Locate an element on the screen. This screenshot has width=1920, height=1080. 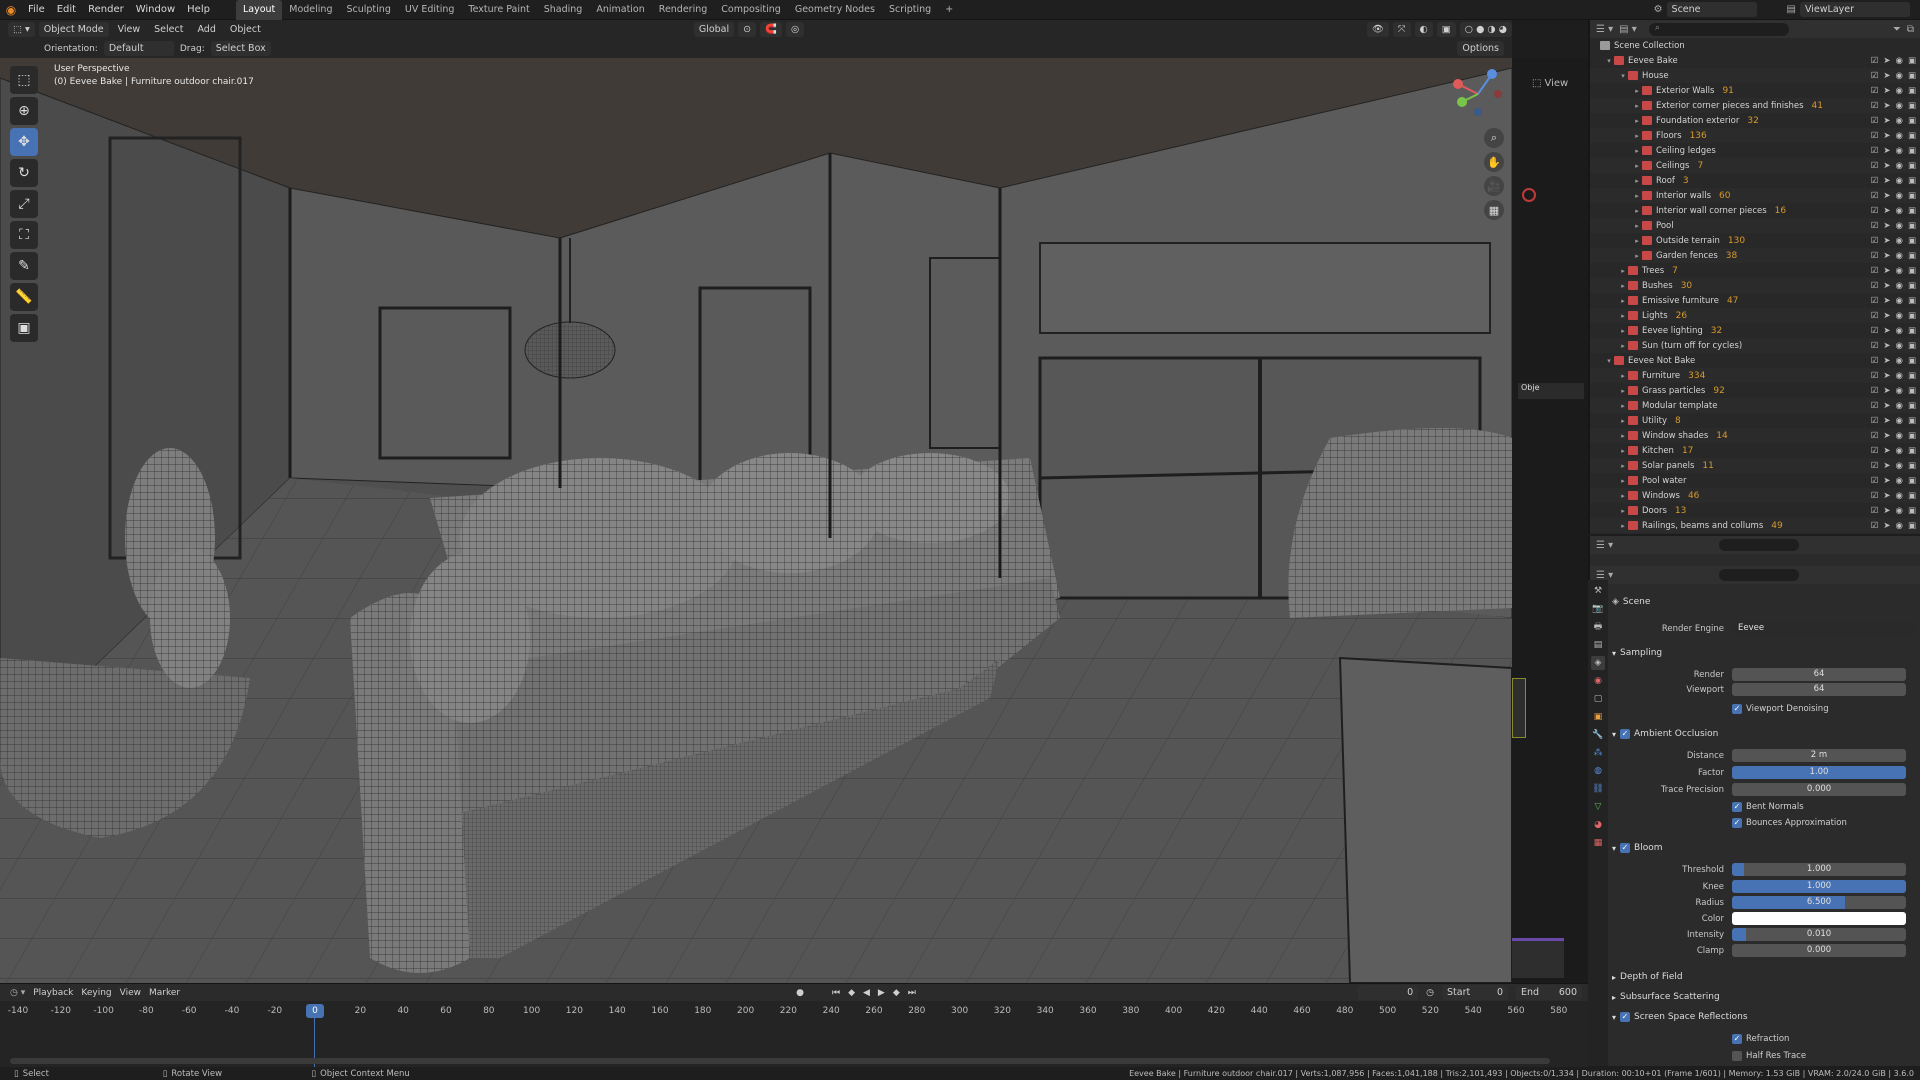
tab-shading: Shading is located at coordinates (563, 10).